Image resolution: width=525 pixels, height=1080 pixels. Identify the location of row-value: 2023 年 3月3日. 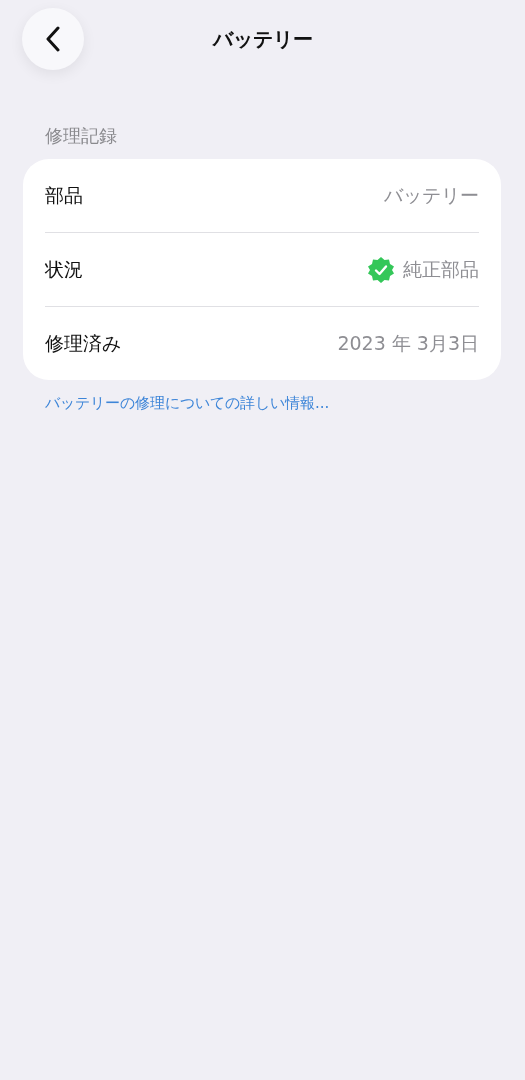
(408, 343).